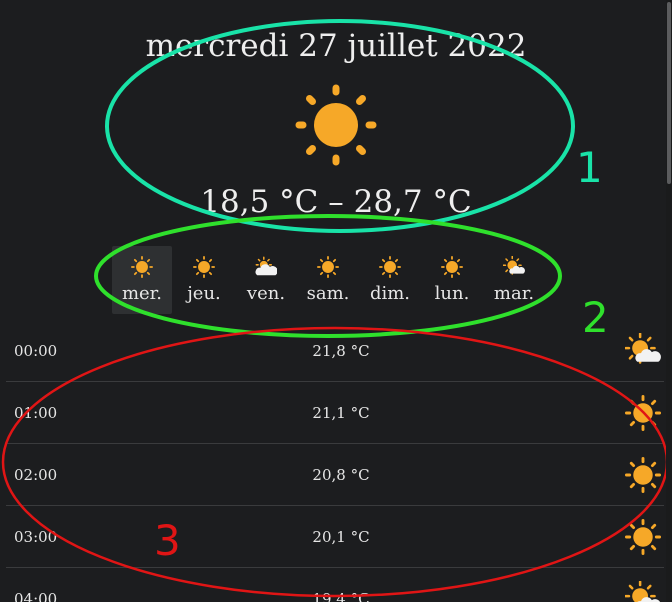 The width and height of the screenshot is (672, 602). Describe the element at coordinates (514, 293) in the screenshot. I see `day-label: mar.` at that location.